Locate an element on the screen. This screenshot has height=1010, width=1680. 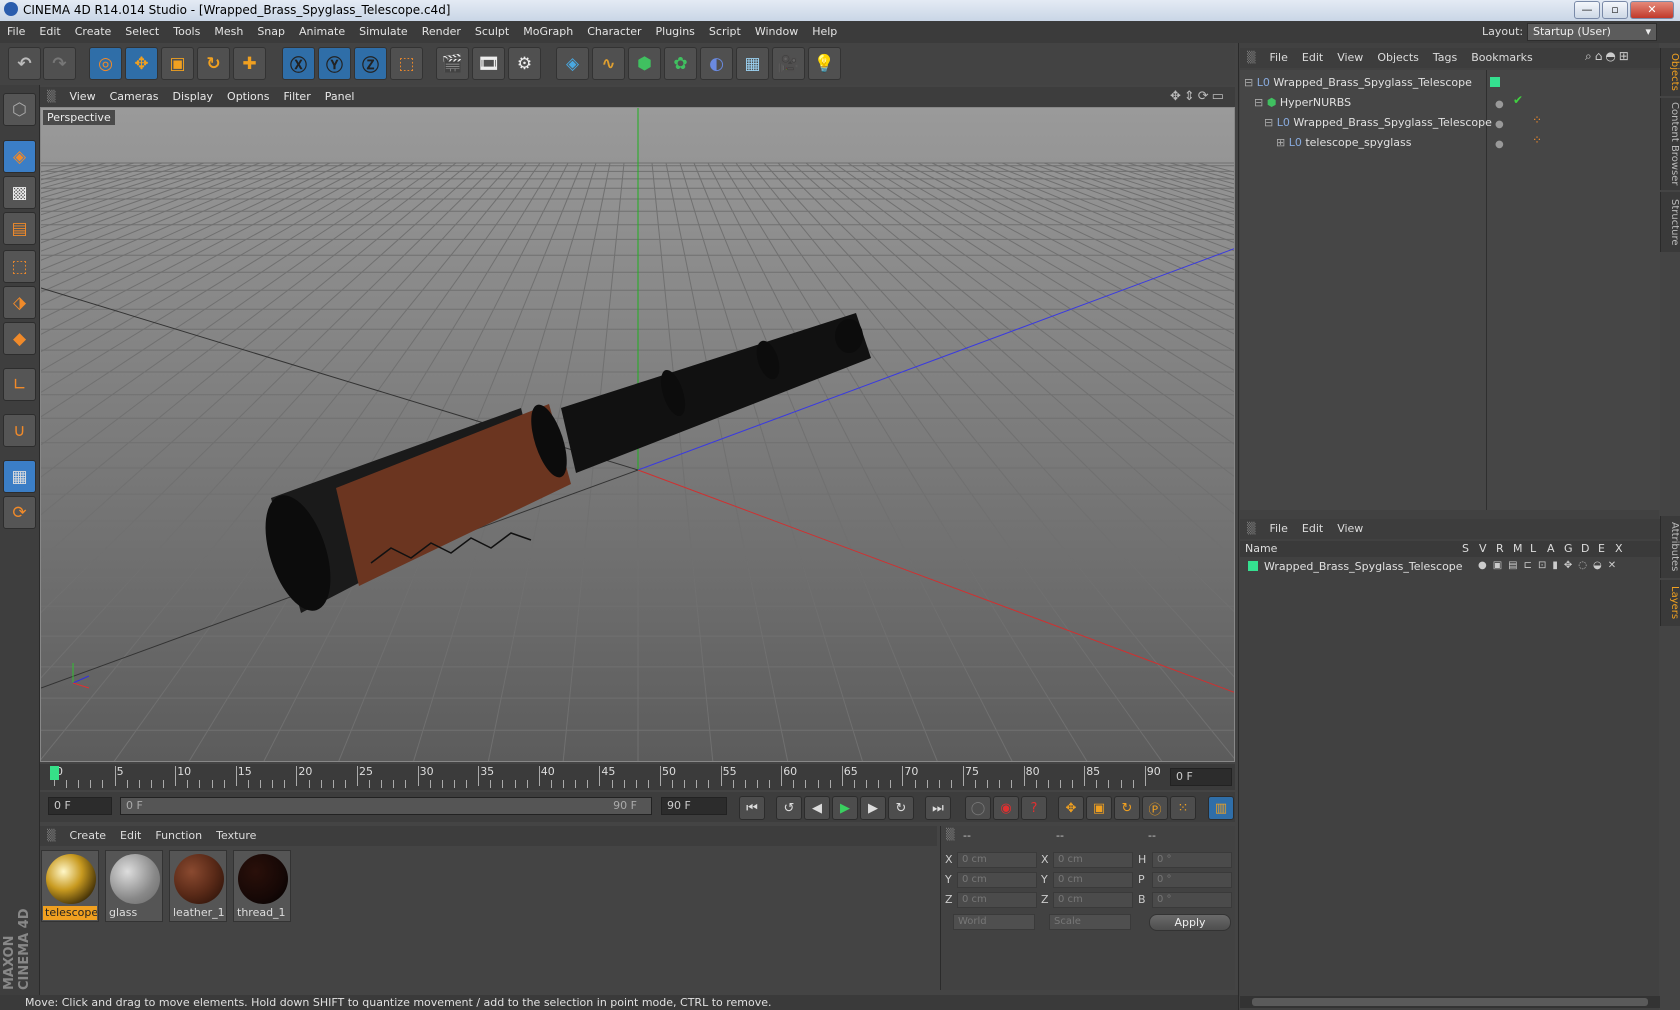
size-mode-select: Scale is located at coordinates (1090, 922).